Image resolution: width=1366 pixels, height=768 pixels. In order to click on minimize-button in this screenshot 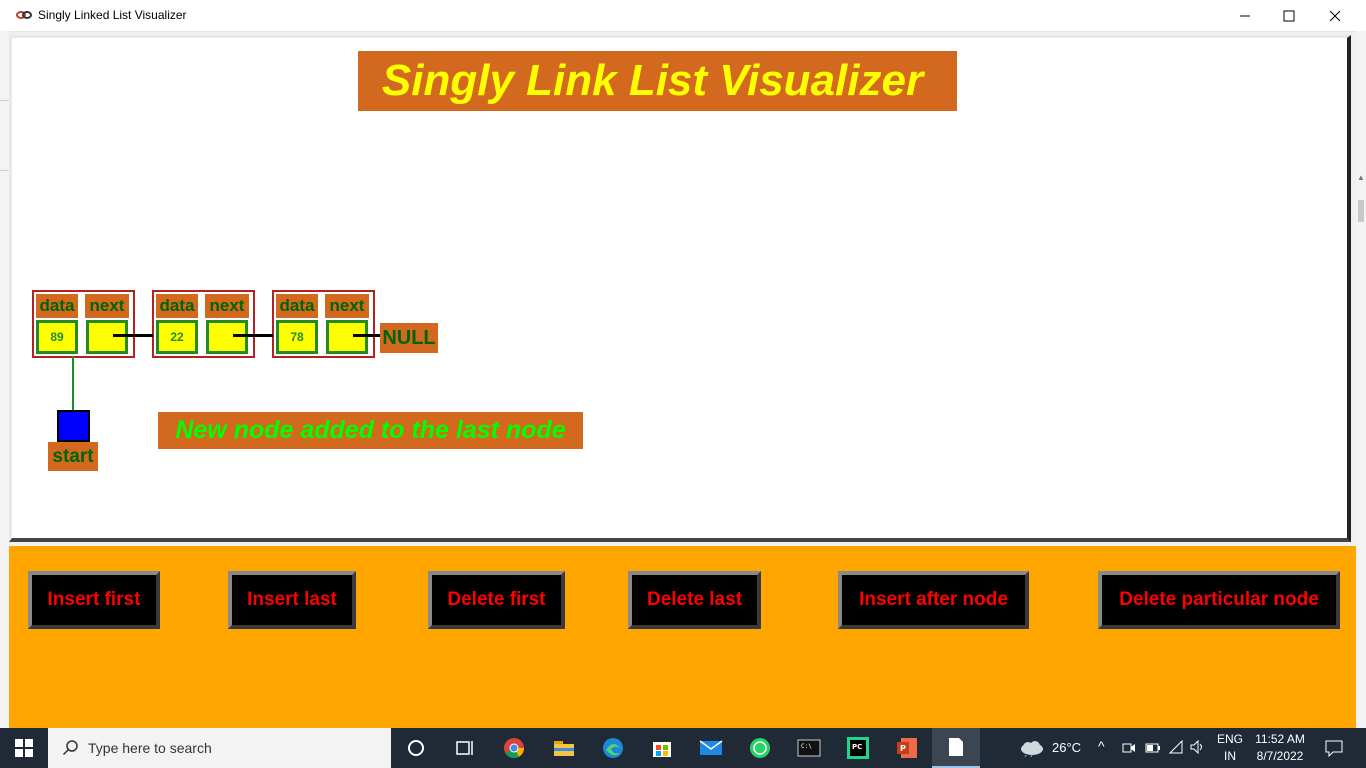, I will do `click(1245, 15)`.